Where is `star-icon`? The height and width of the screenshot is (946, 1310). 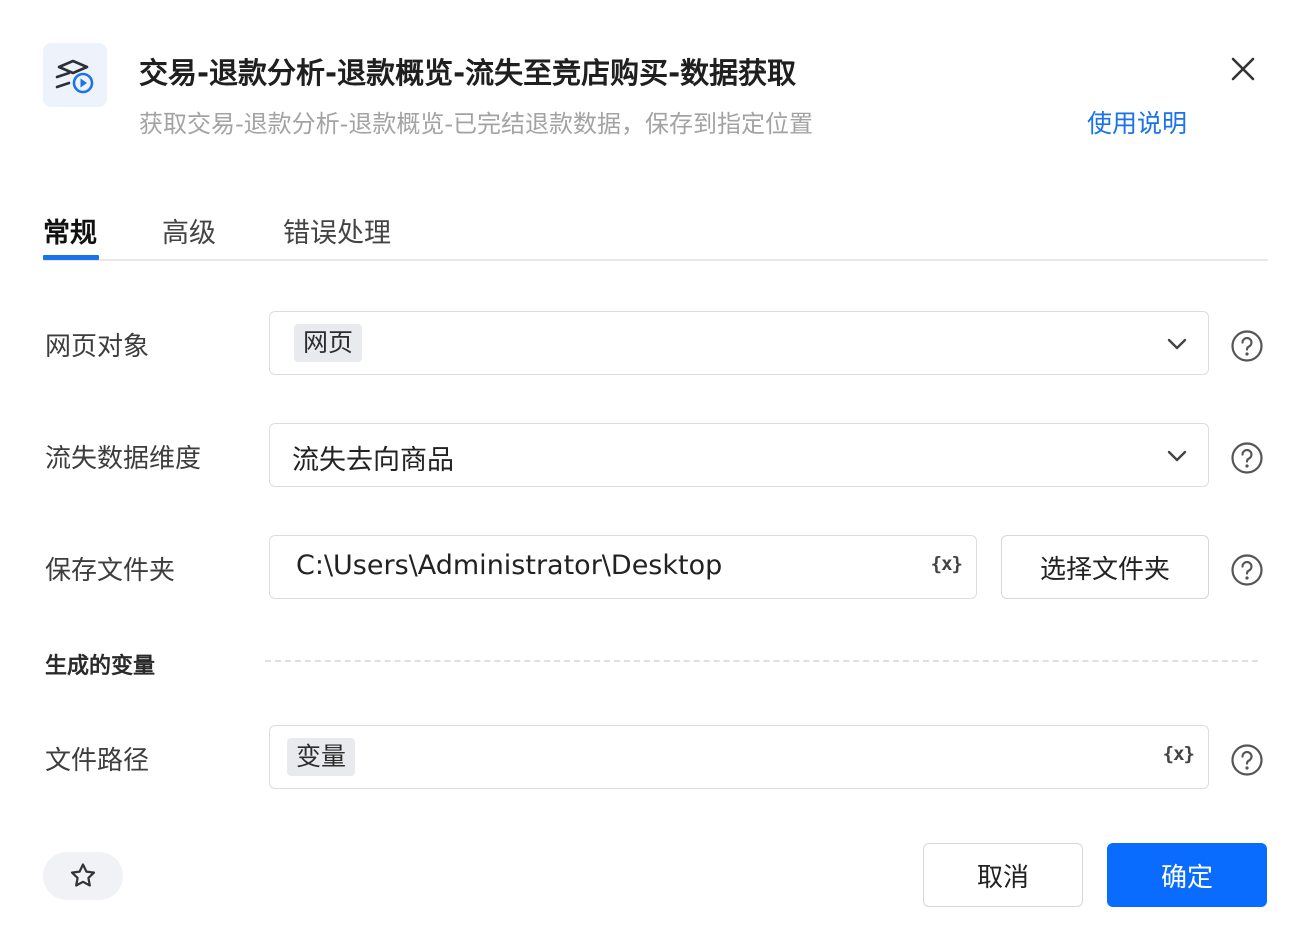 star-icon is located at coordinates (83, 875).